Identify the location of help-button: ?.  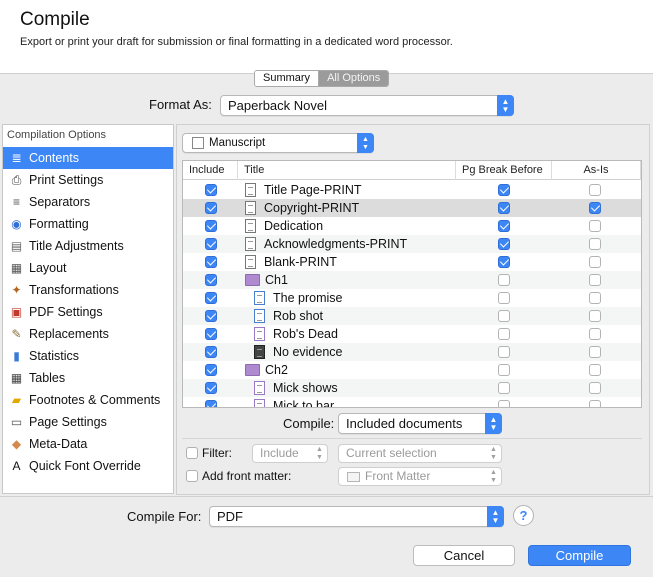
(523, 515).